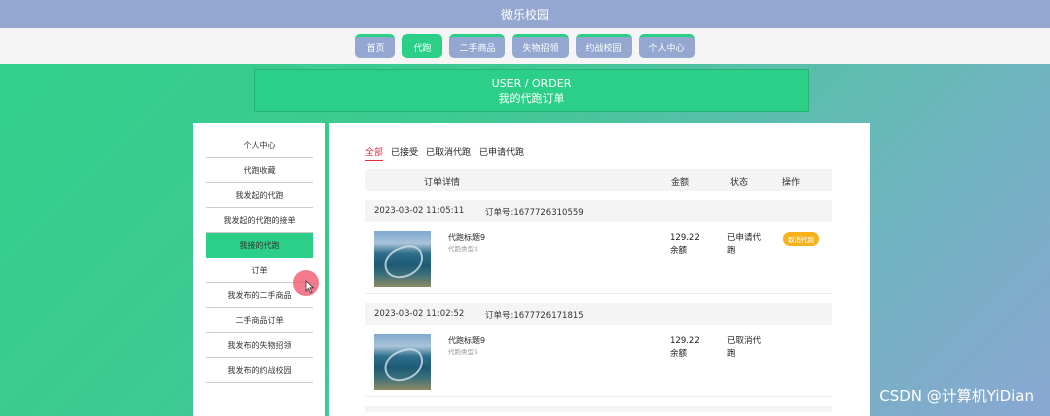  Describe the element at coordinates (419, 314) in the screenshot. I see `order-time: 2023-03-02 11:02:52` at that location.